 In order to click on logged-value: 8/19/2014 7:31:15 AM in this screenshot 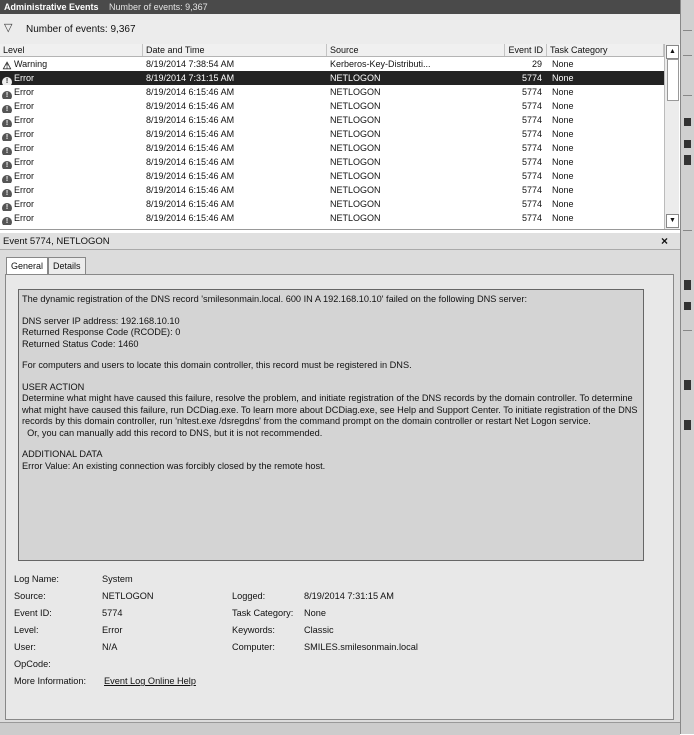, I will do `click(349, 596)`.